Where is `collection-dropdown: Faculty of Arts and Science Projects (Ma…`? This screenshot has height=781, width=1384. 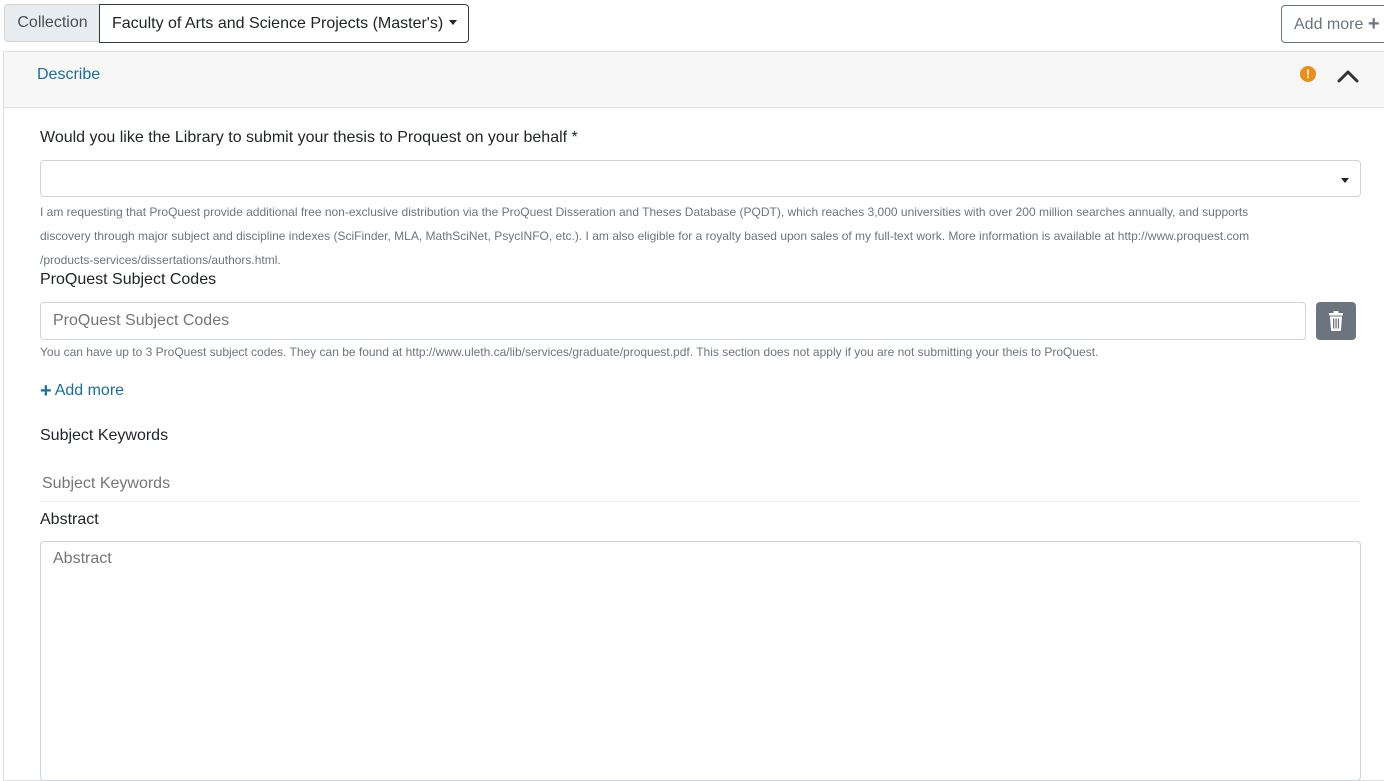
collection-dropdown: Faculty of Arts and Science Projects (Ma… is located at coordinates (284, 23).